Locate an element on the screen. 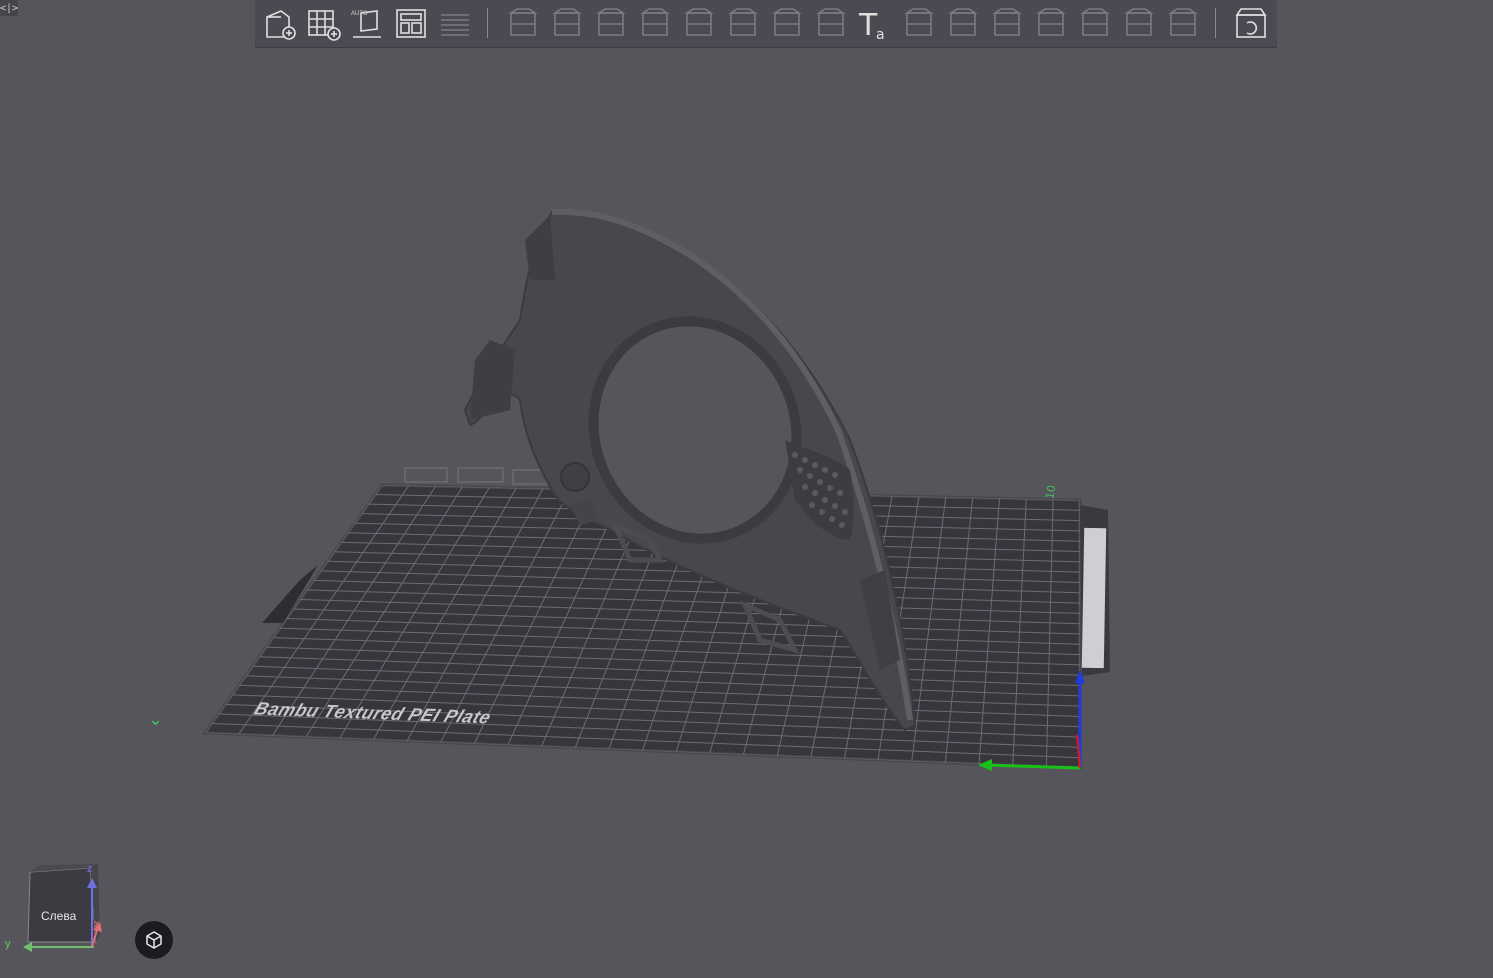 The image size is (1493, 978). rotate-icon is located at coordinates (567, 22).